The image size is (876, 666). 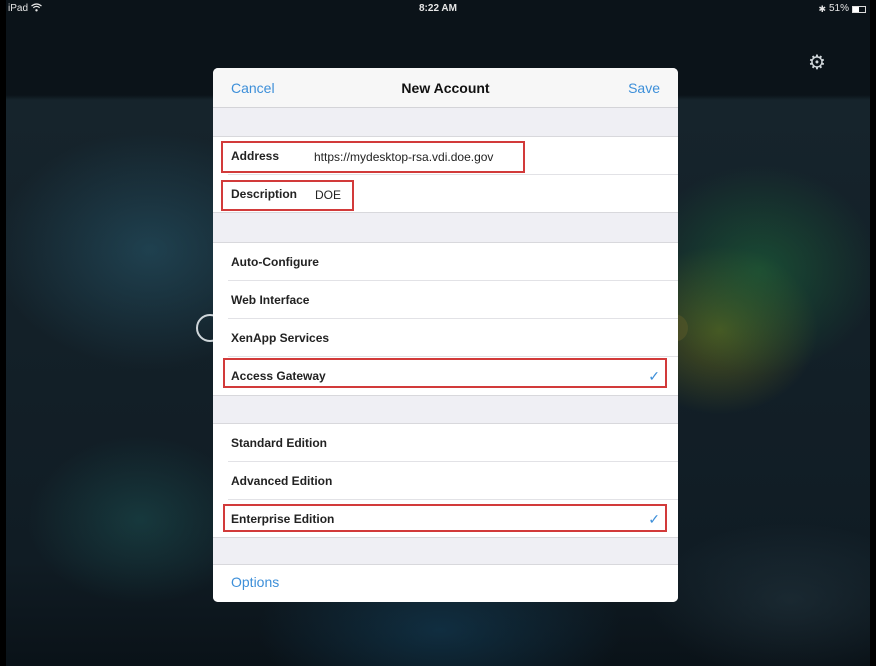 I want to click on save-button: Save, so click(x=644, y=88).